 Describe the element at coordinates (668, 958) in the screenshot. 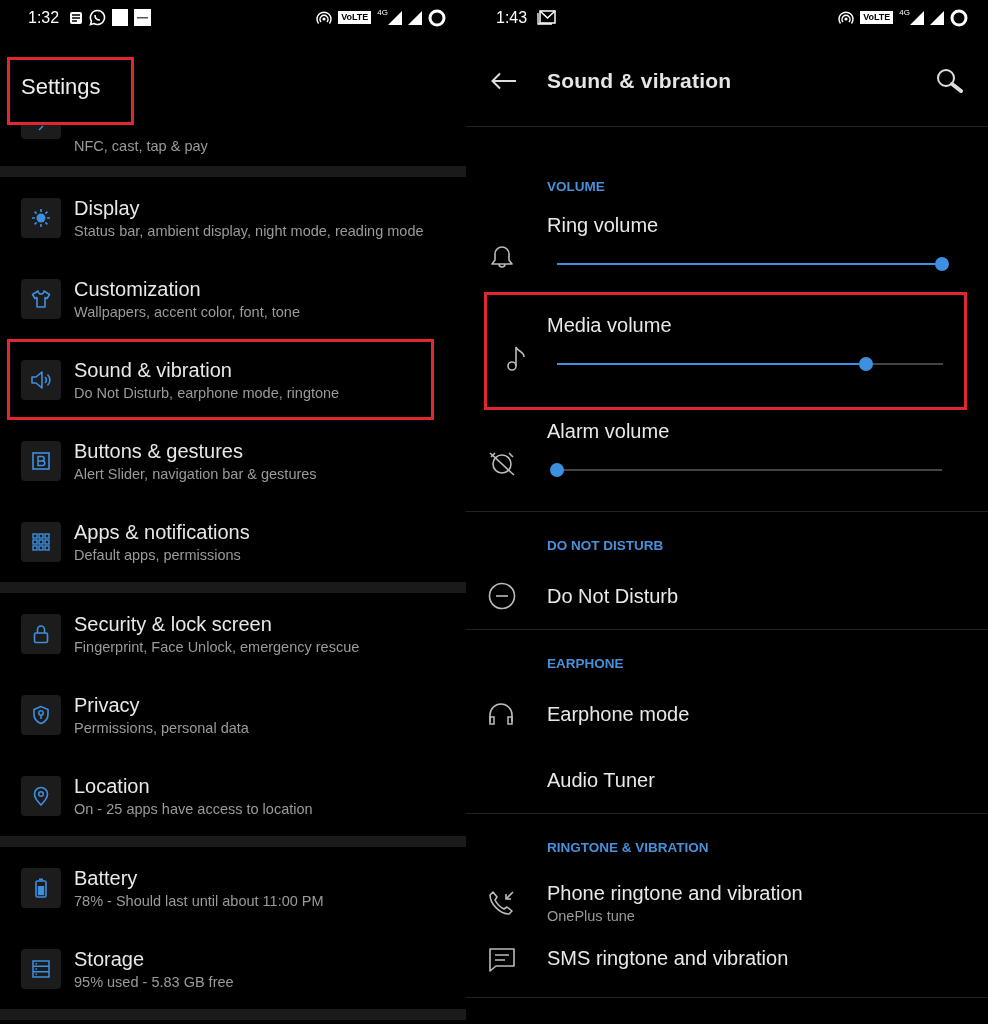

I see `setting-label: SMS ringtone and vibration` at that location.